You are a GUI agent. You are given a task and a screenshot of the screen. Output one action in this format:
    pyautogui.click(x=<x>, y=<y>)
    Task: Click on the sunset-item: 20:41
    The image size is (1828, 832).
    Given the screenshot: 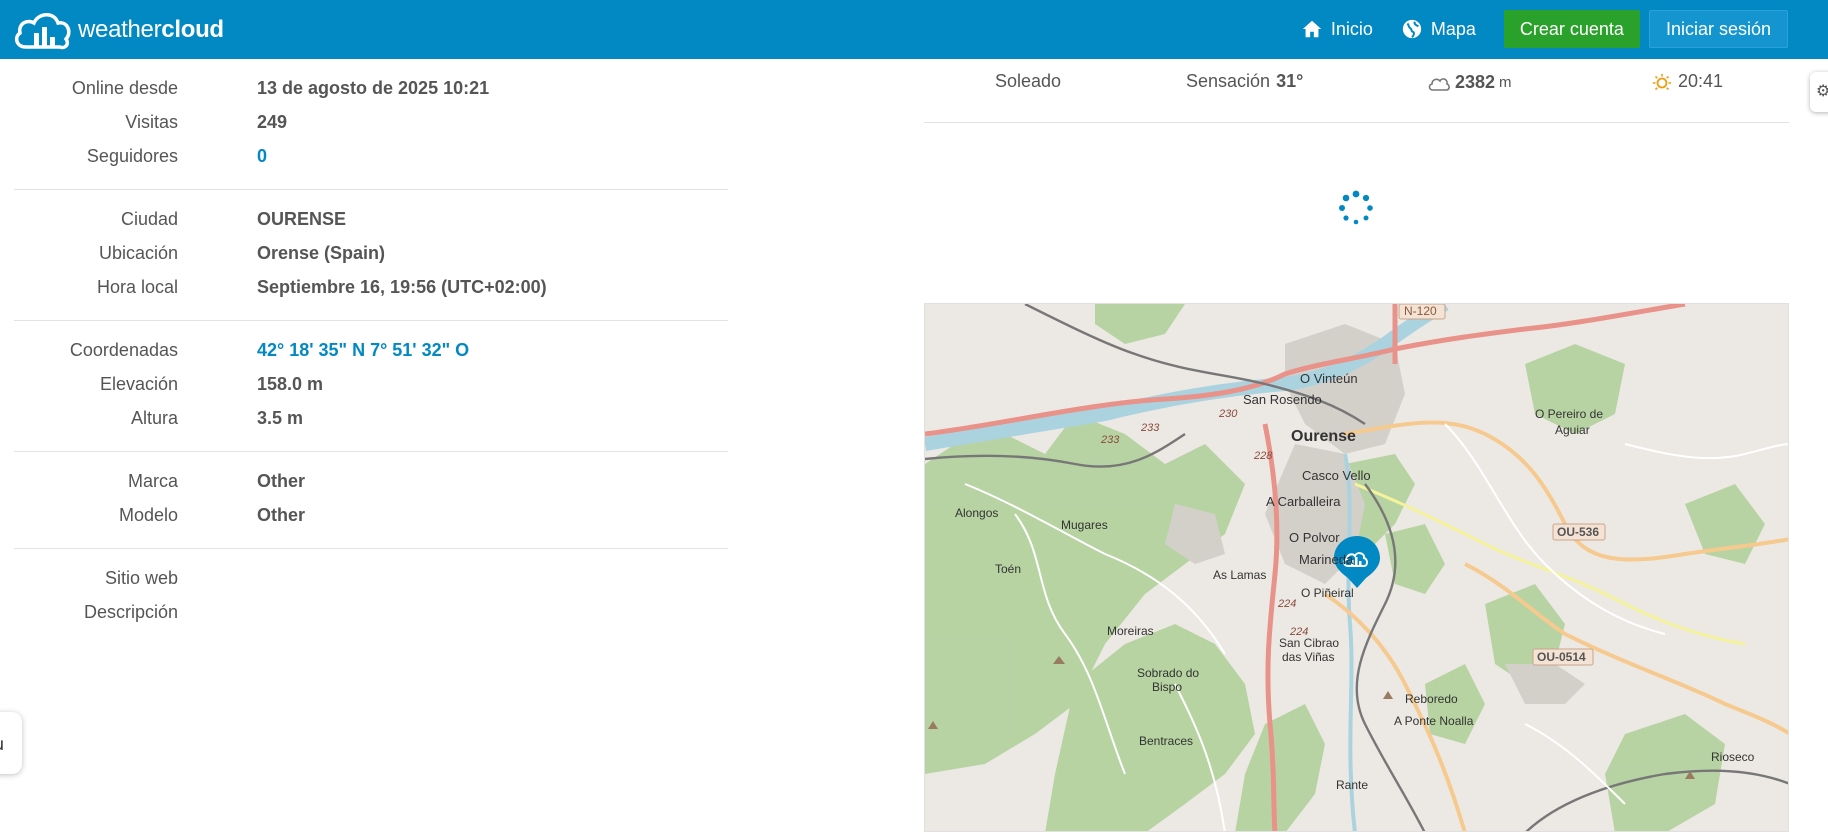 What is the action you would take?
    pyautogui.click(x=1686, y=81)
    